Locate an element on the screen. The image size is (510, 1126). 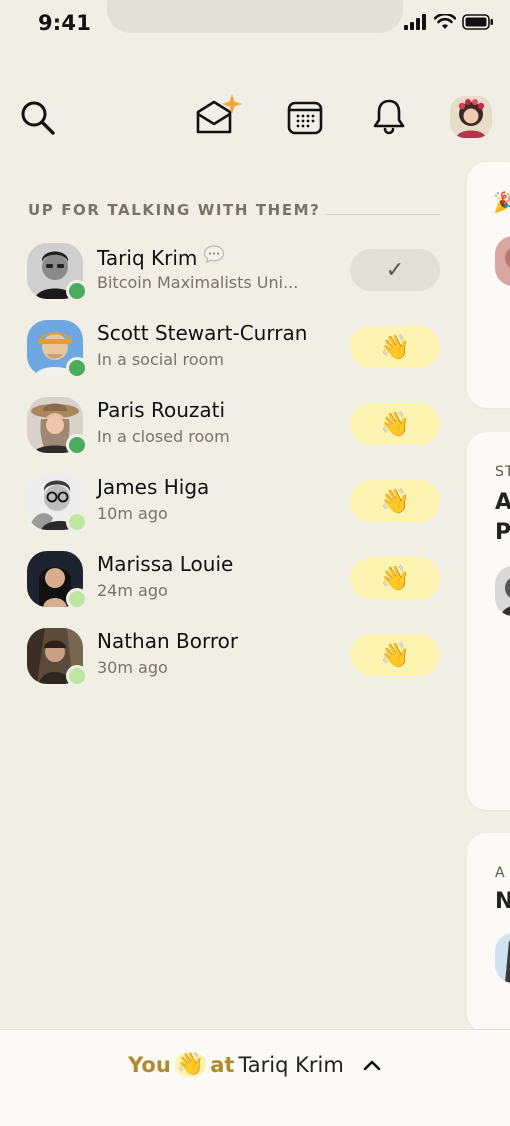
battery-icon is located at coordinates (477, 22).